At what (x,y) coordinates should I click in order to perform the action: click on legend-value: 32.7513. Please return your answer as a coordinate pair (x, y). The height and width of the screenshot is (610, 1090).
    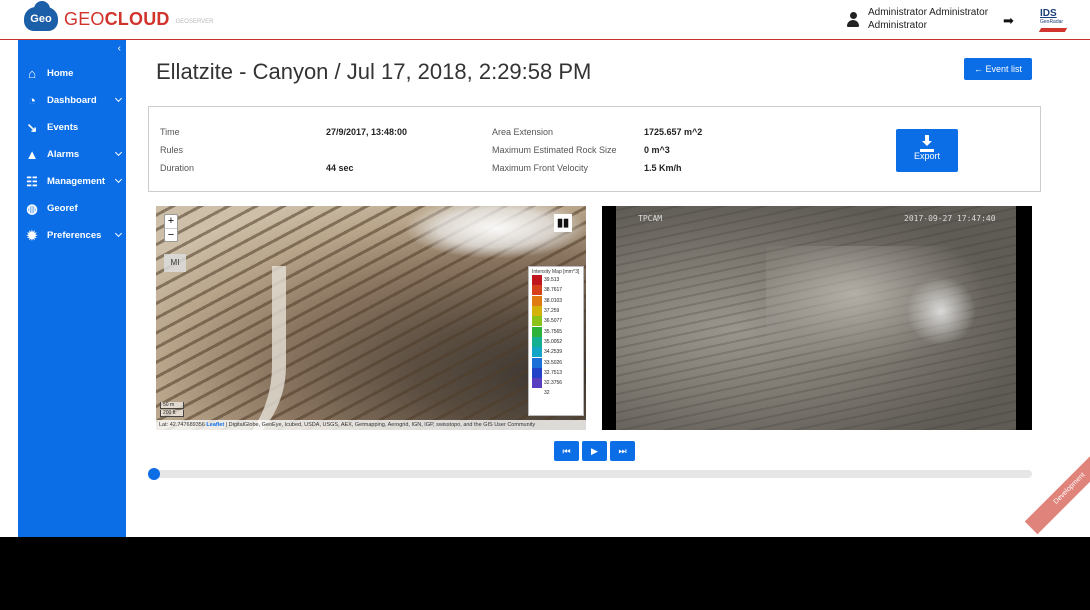
    Looking at the image, I should click on (553, 372).